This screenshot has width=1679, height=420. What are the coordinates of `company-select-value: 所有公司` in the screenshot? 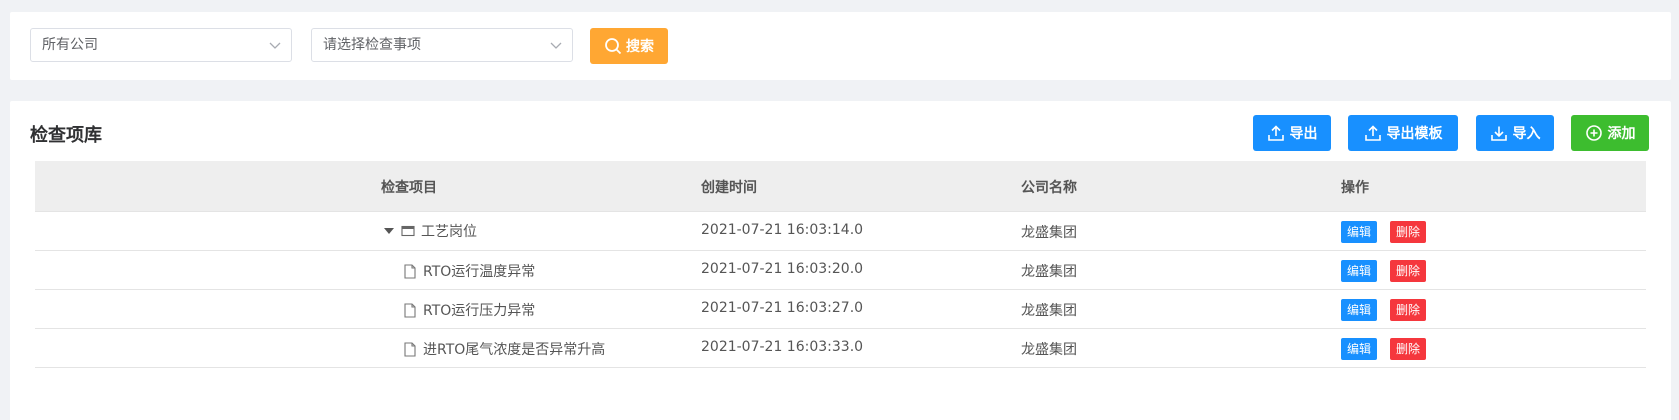 It's located at (70, 45).